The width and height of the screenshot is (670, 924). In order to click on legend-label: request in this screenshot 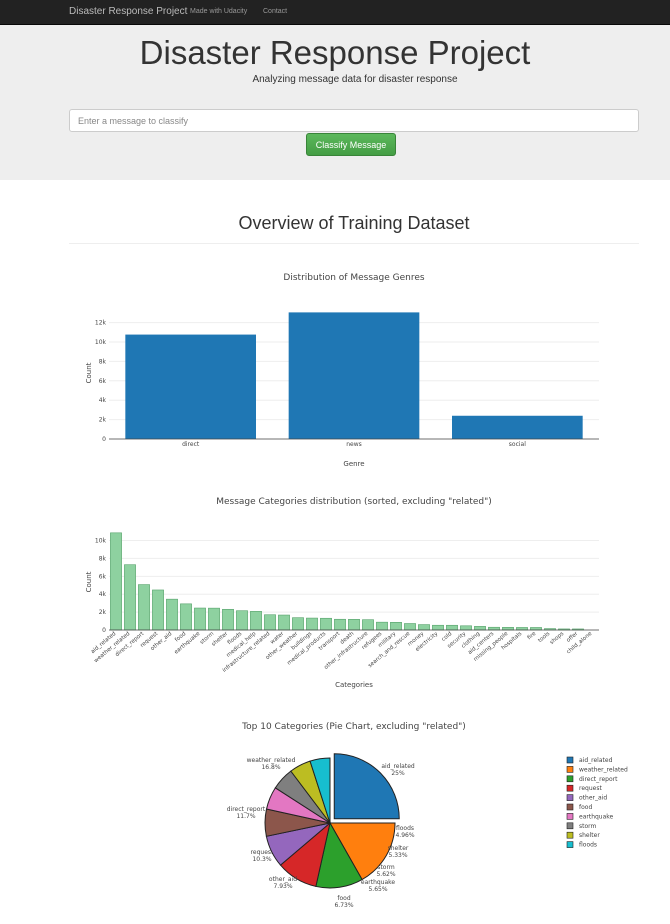, I will do `click(590, 788)`.